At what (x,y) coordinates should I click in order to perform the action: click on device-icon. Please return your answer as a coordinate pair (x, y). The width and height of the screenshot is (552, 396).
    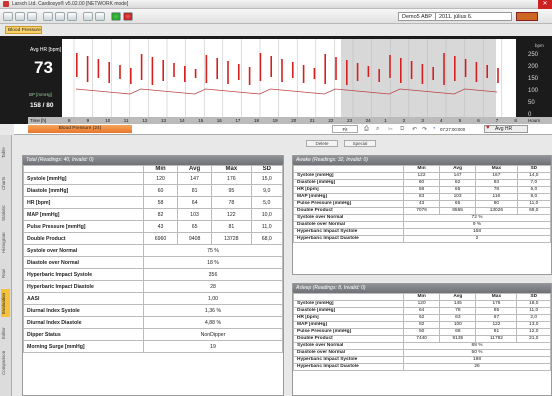
    Looking at the image, I should click on (60, 16).